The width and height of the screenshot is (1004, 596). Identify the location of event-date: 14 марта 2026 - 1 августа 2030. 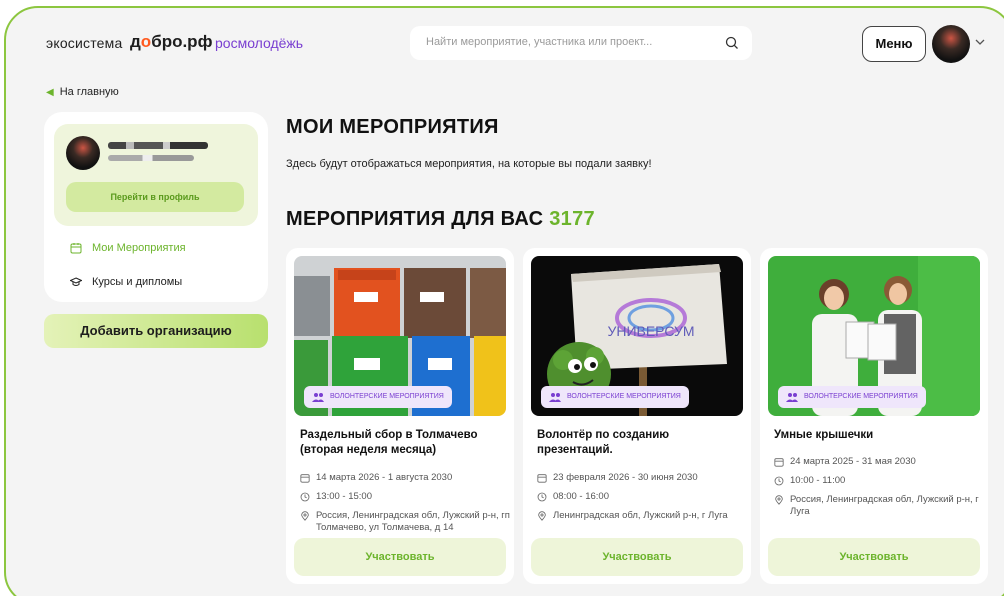
(407, 478).